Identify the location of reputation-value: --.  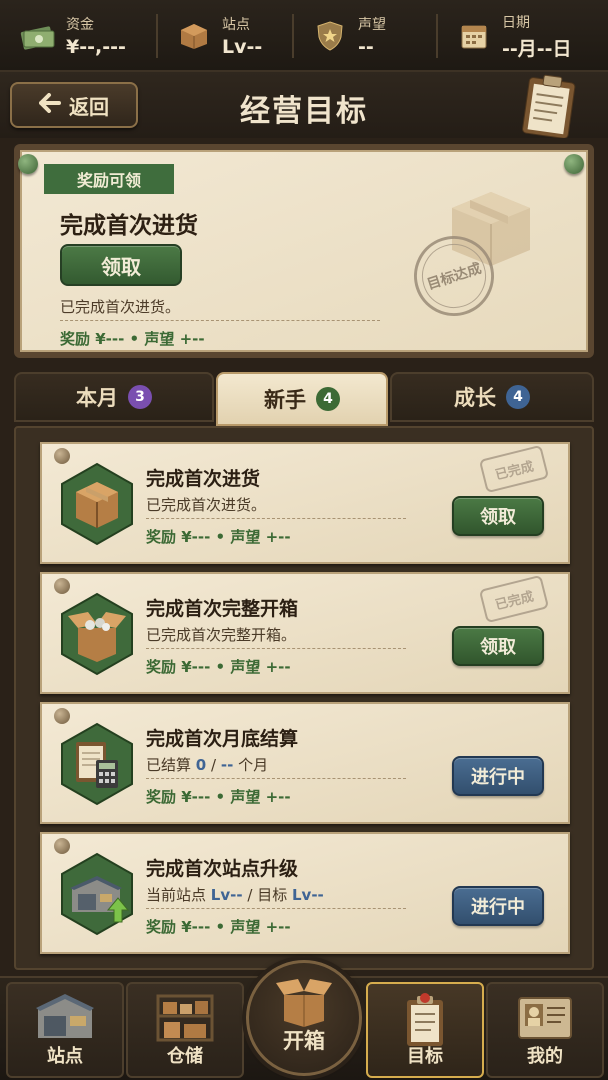
(366, 47).